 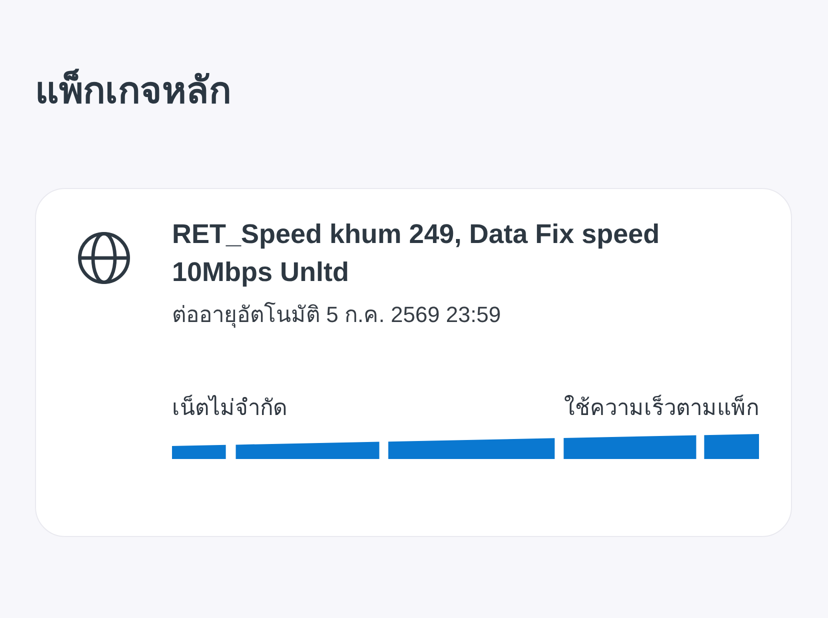 What do you see at coordinates (416, 253) in the screenshot?
I see `package-name: RET_Speed khum 249, Data Fix speed 10Mbps Unltd` at bounding box center [416, 253].